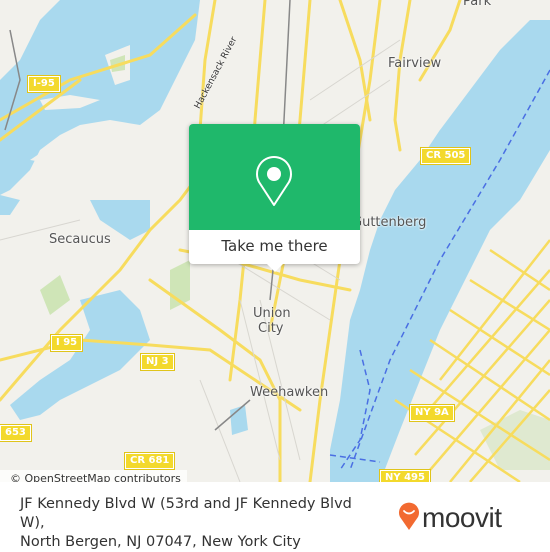 The height and width of the screenshot is (552, 550). Describe the element at coordinates (289, 392) in the screenshot. I see `place-label-weehawken: Weehawken` at that location.